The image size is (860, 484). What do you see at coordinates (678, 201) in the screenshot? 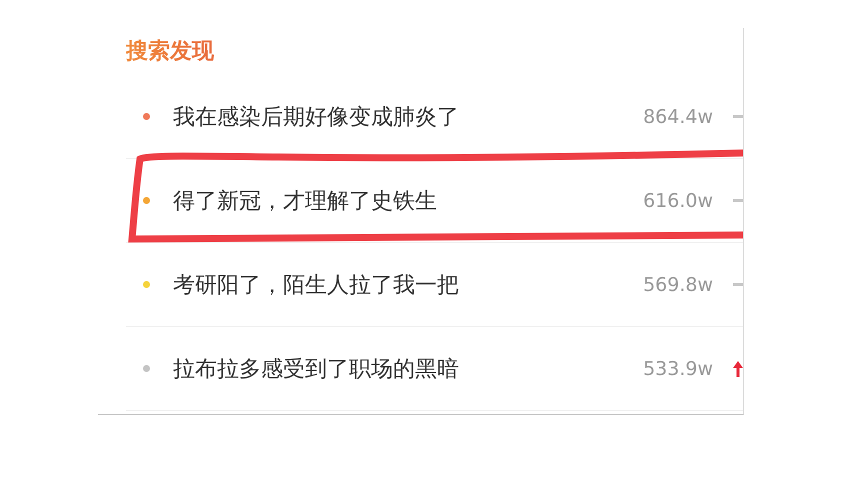
I see `search-count: 616.0w` at bounding box center [678, 201].